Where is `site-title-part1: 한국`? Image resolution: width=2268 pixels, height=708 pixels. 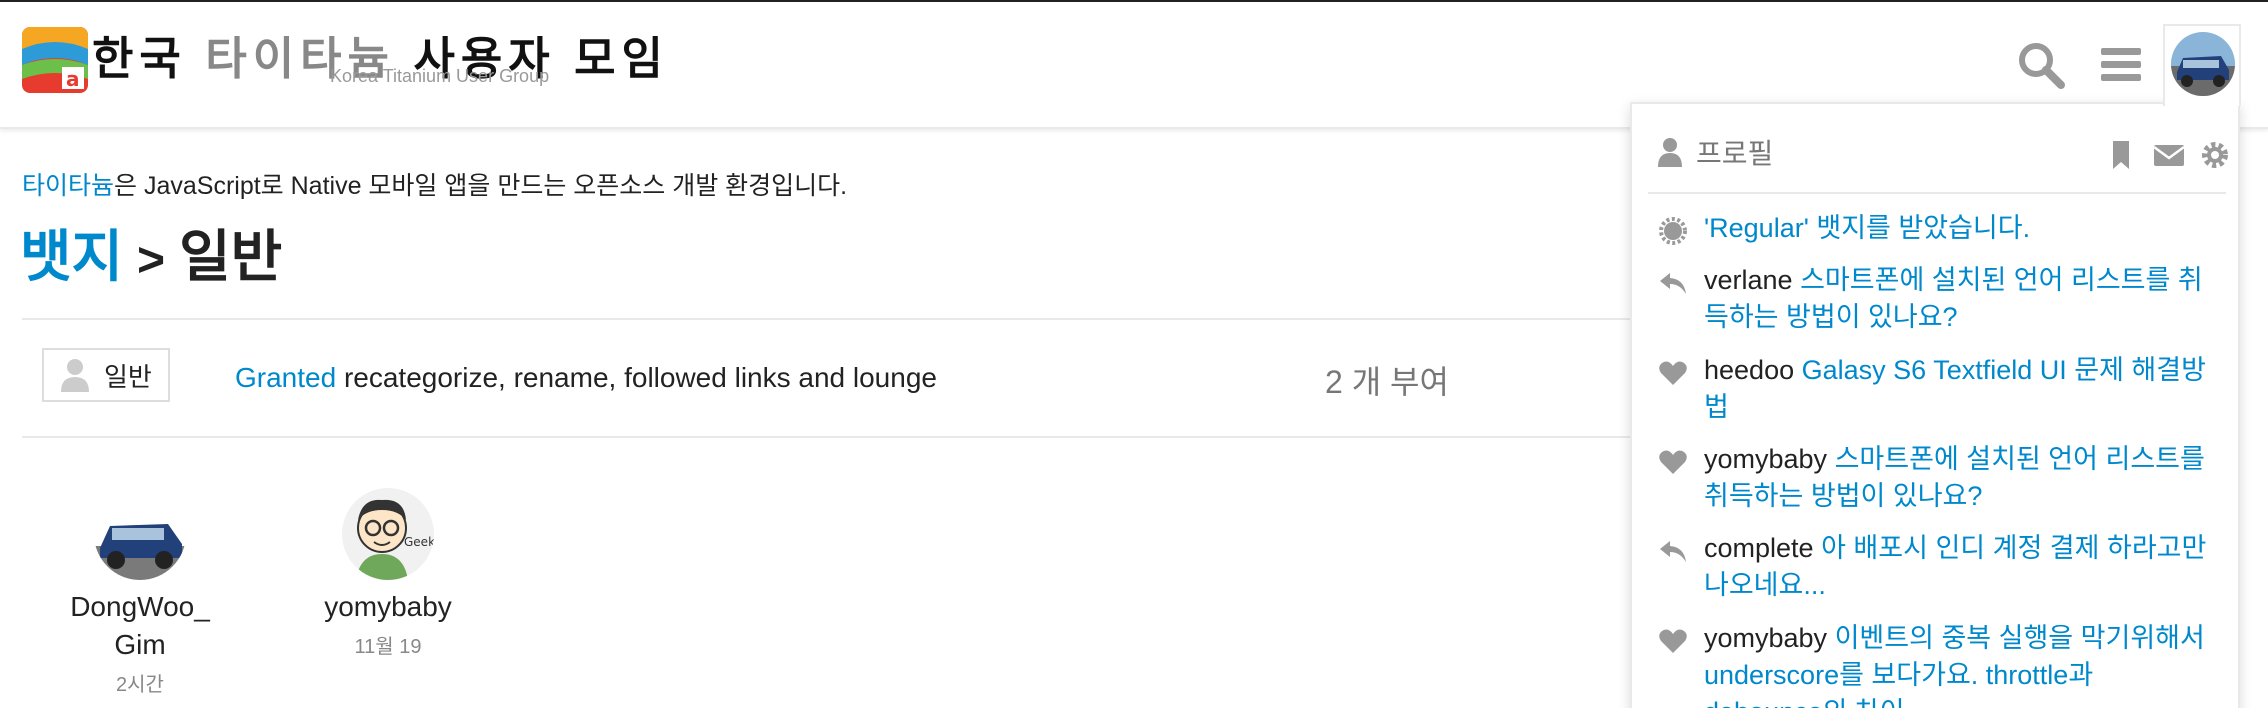 site-title-part1: 한국 is located at coordinates (139, 58).